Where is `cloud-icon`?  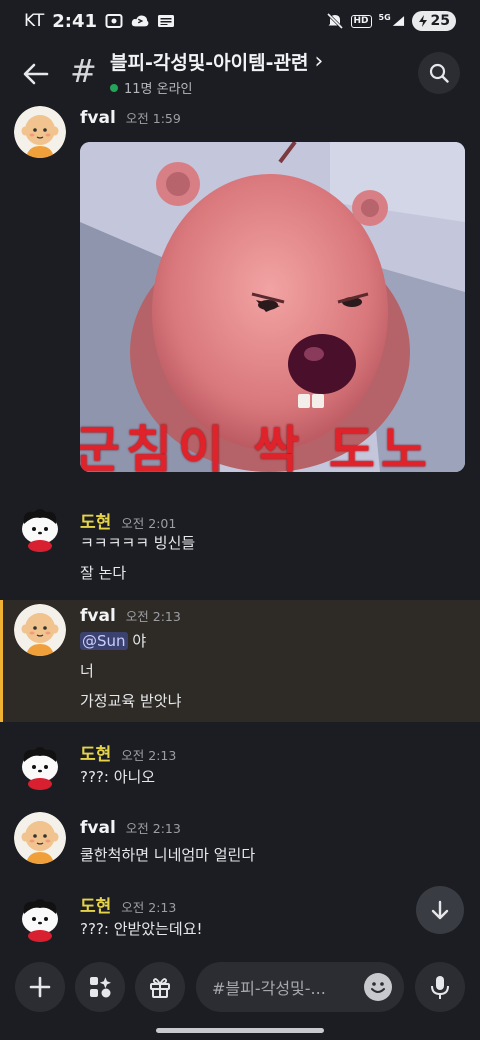
cloud-icon is located at coordinates (140, 21).